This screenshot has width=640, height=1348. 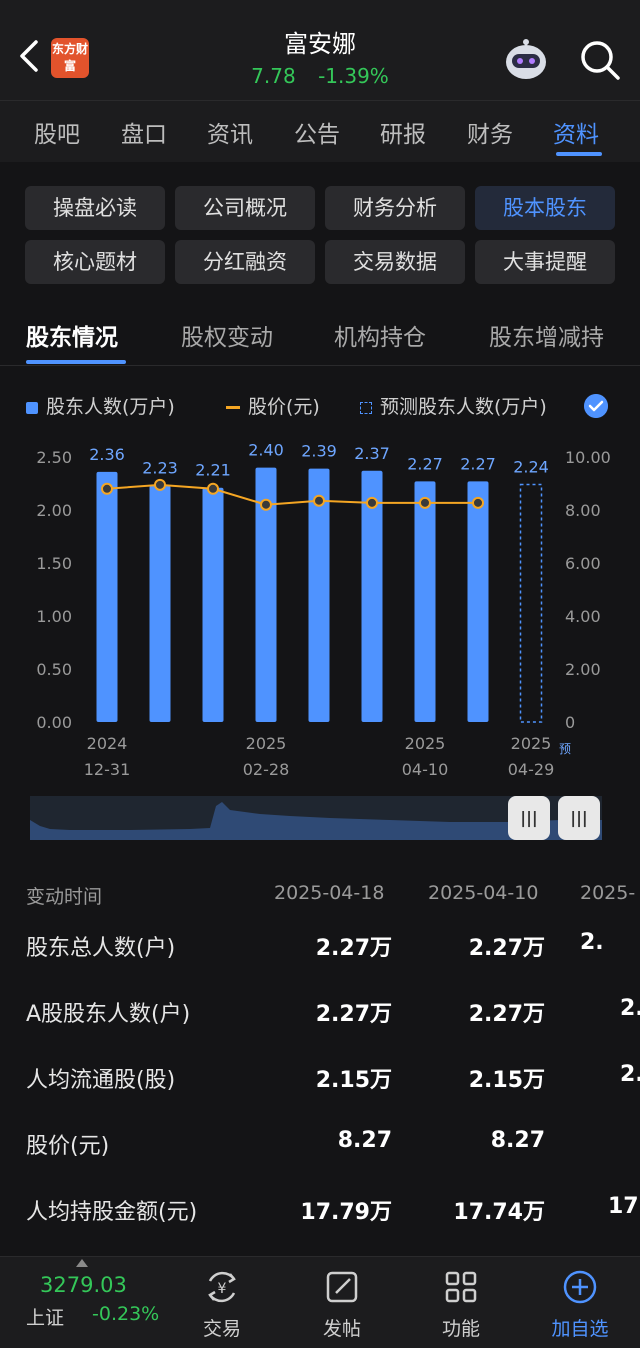 What do you see at coordinates (579, 818) in the screenshot?
I see `scroller-handle-right: |||` at bounding box center [579, 818].